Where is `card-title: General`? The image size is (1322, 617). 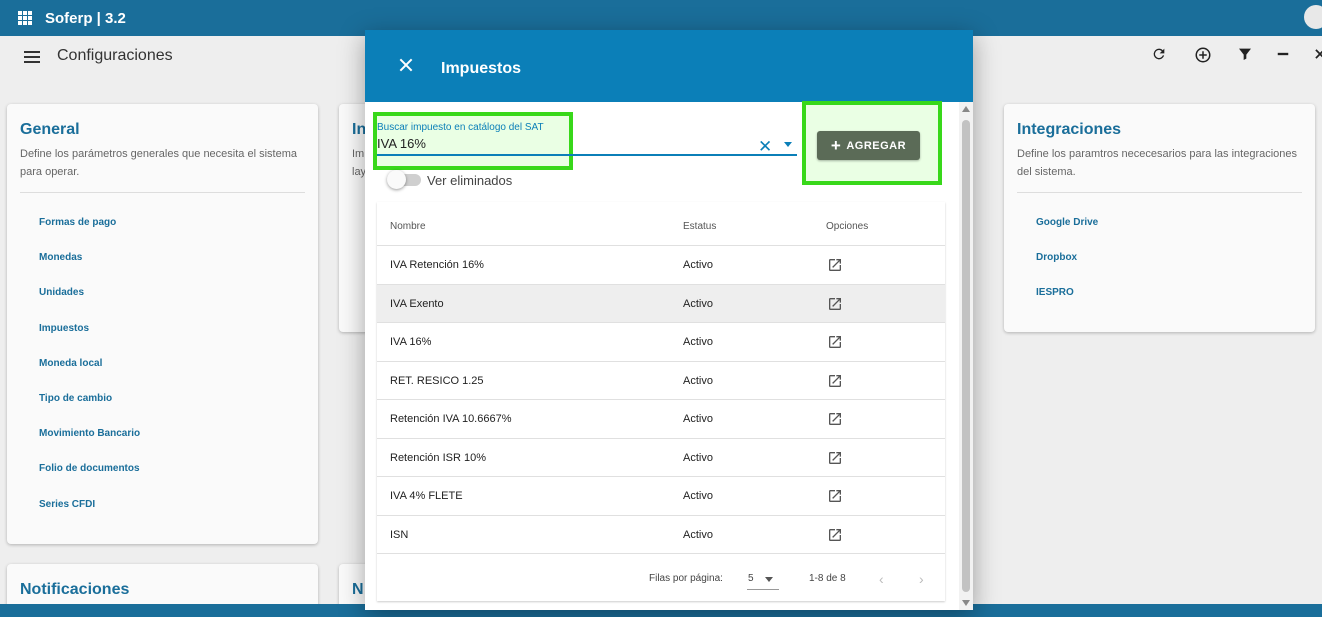
card-title: General is located at coordinates (50, 129).